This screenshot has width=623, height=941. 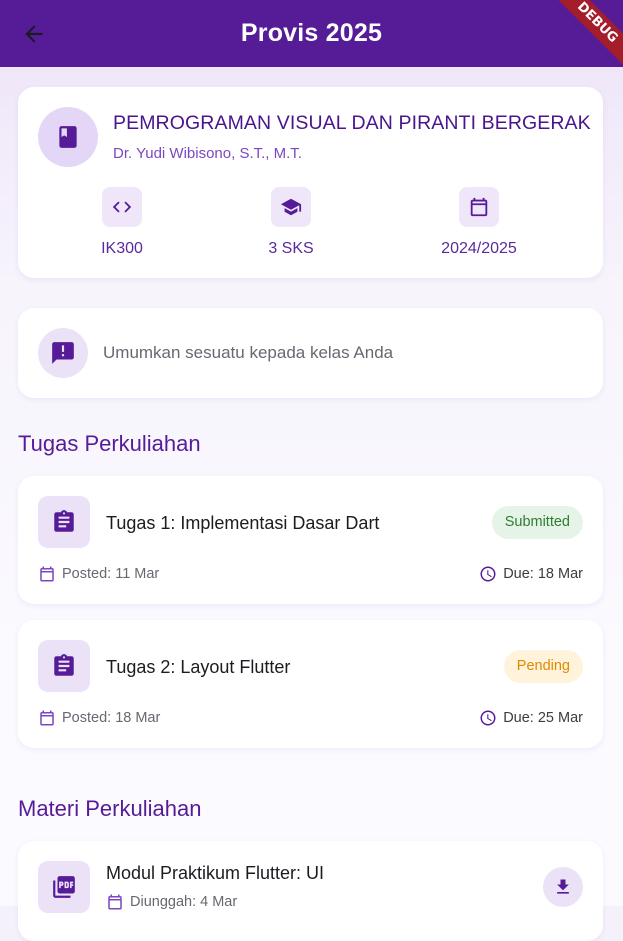 I want to click on tasks-section-title: Tugas Perkuliahan, so click(x=109, y=443).